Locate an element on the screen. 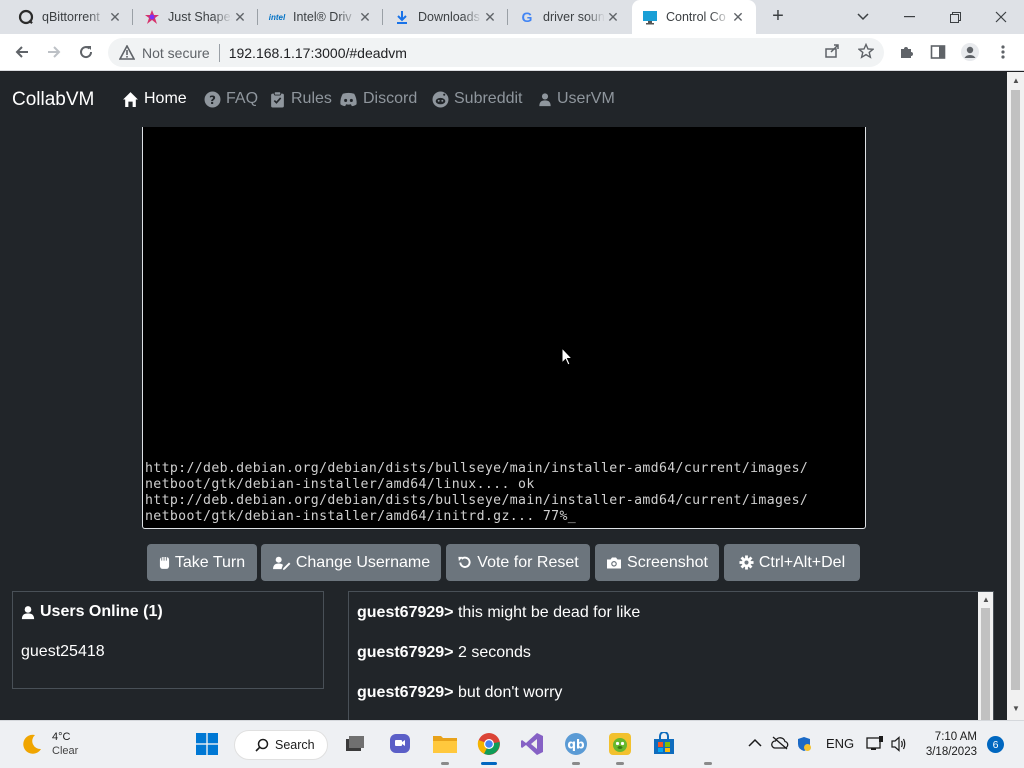 This screenshot has width=1024, height=768. chat-scrollbar: ▲ is located at coordinates (985, 656).